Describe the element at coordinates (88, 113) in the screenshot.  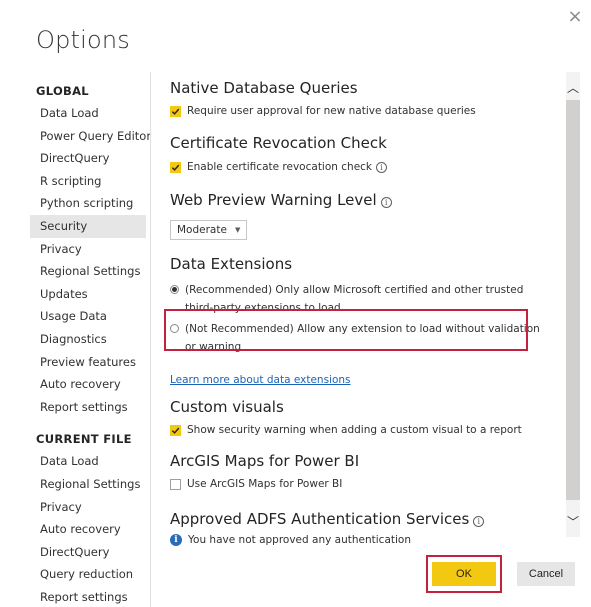
I see `nav-item-data-load: Data Load` at that location.